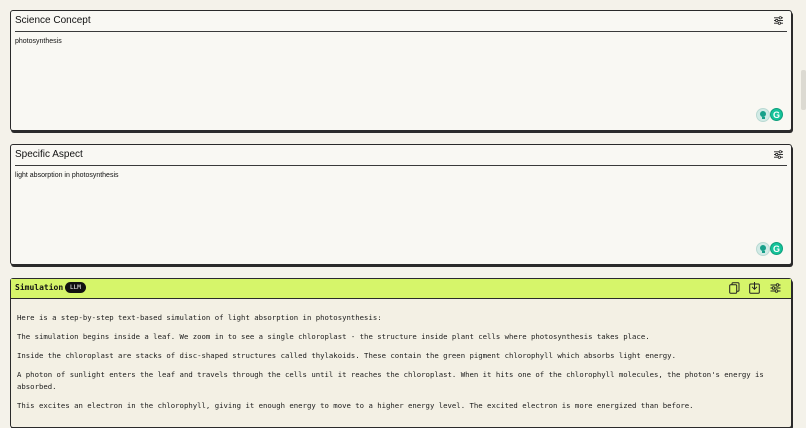 This screenshot has height=428, width=806. What do you see at coordinates (803, 90) in the screenshot?
I see `page-scrollbar` at bounding box center [803, 90].